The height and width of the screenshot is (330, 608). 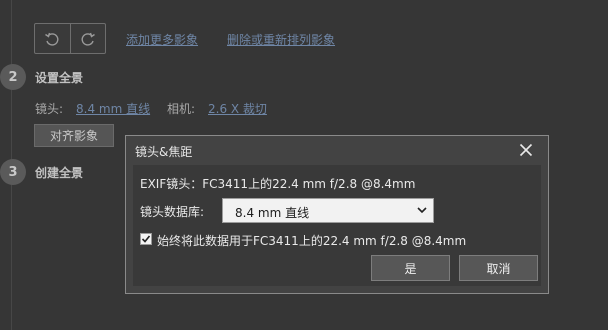 What do you see at coordinates (164, 152) in the screenshot?
I see `dialog-title: 镜头&焦距` at bounding box center [164, 152].